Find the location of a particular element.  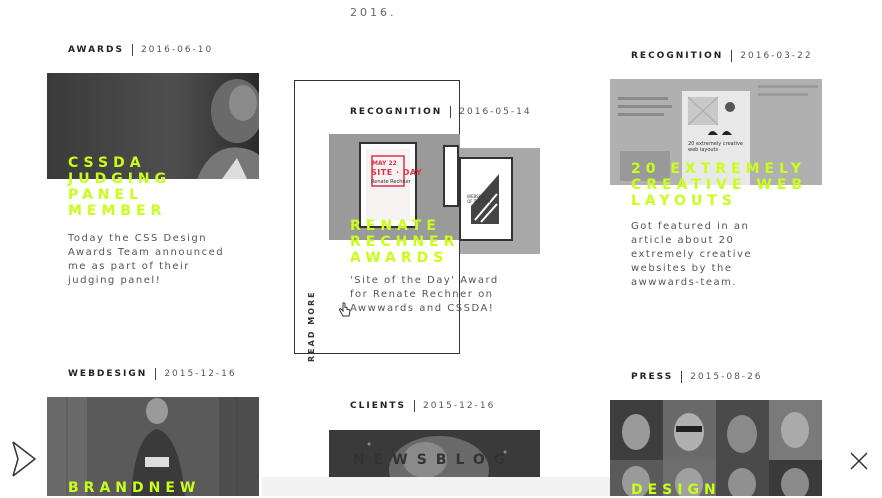

date-label: 2016-06-10 is located at coordinates (177, 50).